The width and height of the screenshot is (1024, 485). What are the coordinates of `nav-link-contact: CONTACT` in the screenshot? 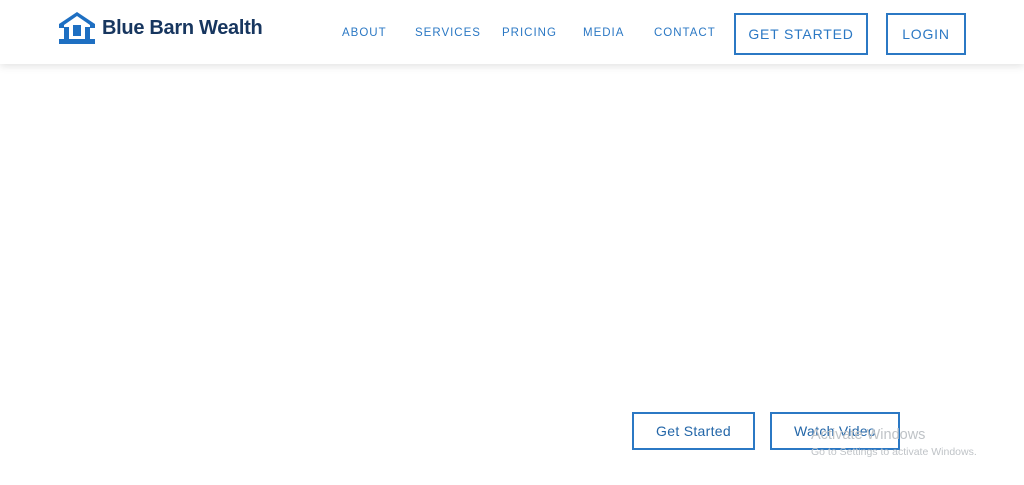 It's located at (685, 33).